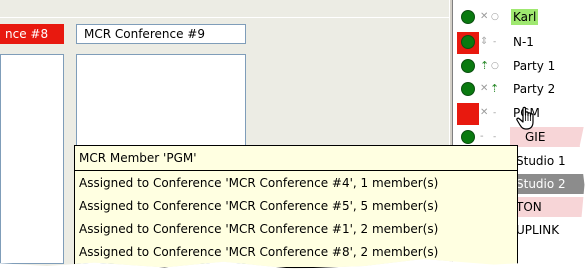  Describe the element at coordinates (534, 89) in the screenshot. I see `member-label: Party 2` at that location.